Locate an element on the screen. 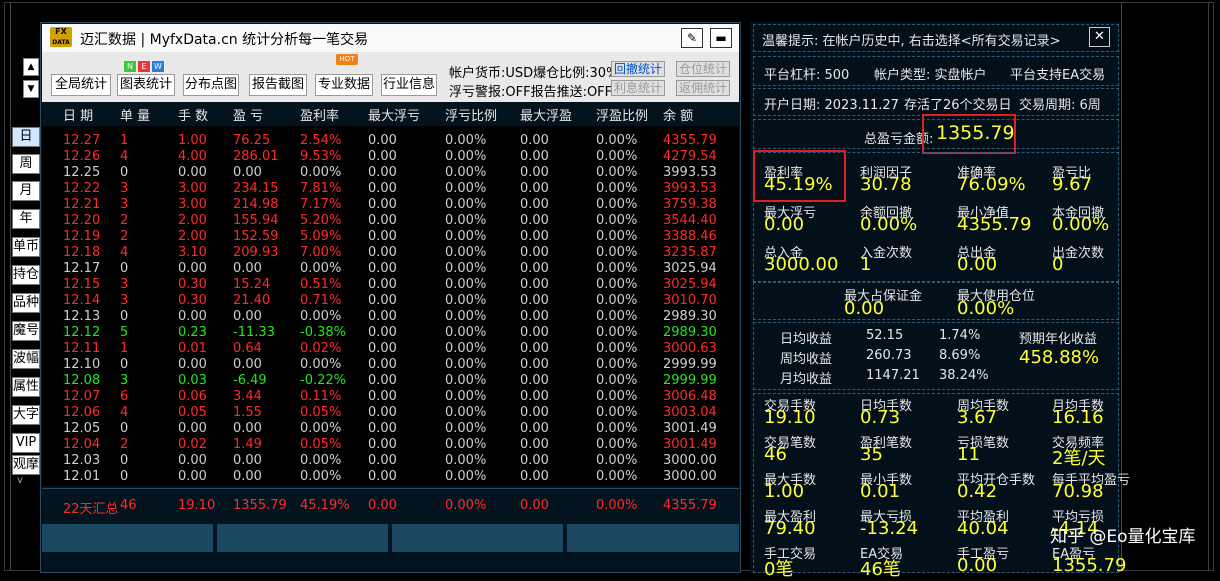  drawdown-stats-button: 回撤统计 is located at coordinates (638, 69).